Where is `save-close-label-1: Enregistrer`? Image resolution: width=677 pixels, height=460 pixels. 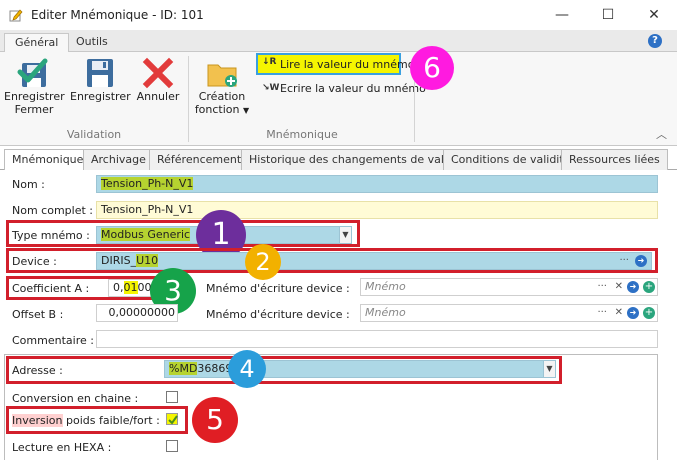 save-close-label-1: Enregistrer is located at coordinates (34, 96).